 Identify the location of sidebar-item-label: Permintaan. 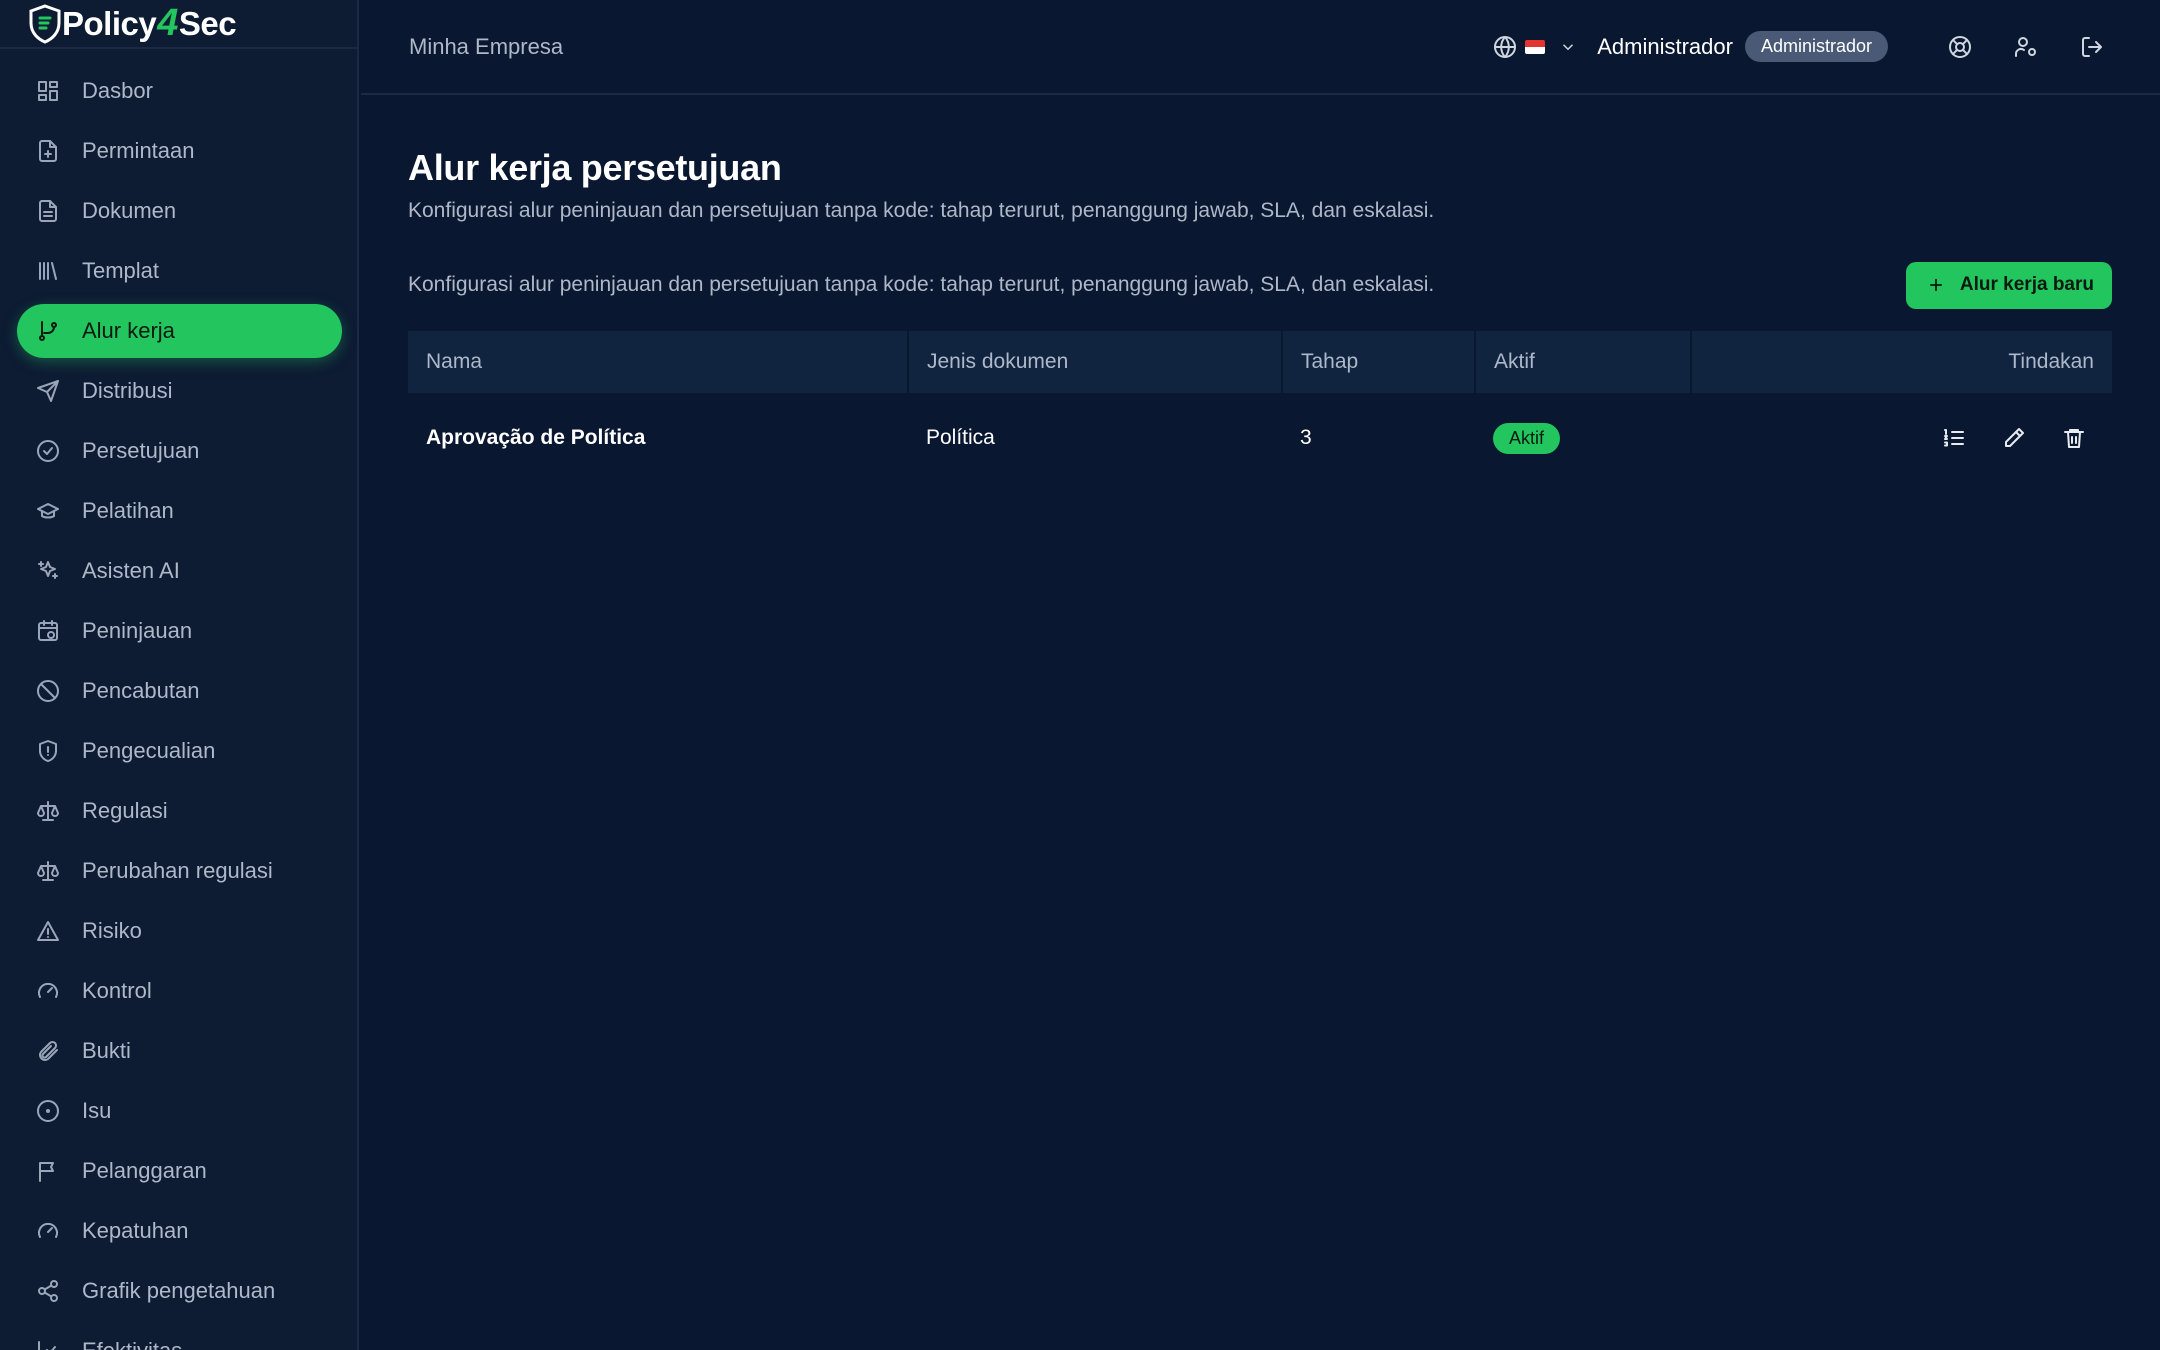
(138, 150).